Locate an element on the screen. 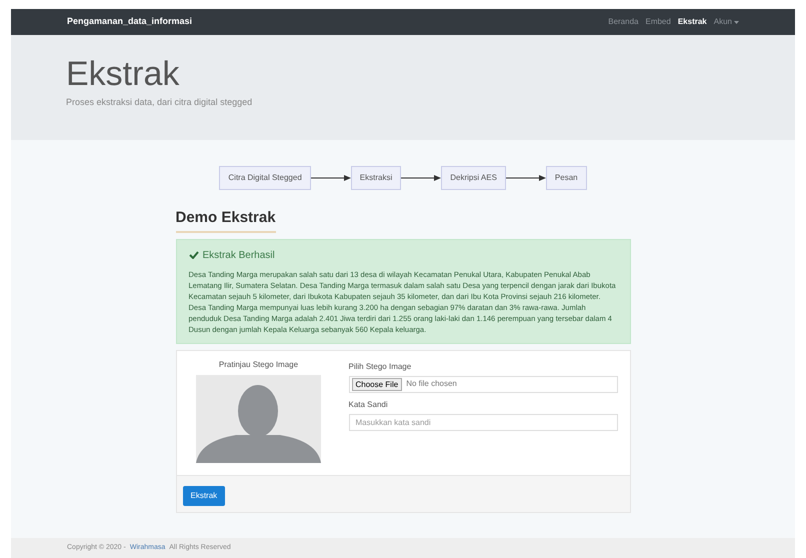 The height and width of the screenshot is (558, 806). file-status: No file chosen is located at coordinates (431, 384).